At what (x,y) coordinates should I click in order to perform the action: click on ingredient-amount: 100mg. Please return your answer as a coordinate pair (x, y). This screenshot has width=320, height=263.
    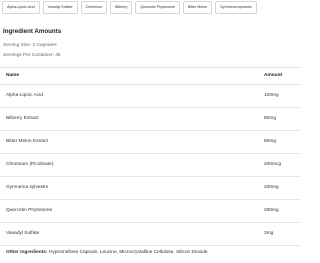
    Looking at the image, I should click on (271, 95).